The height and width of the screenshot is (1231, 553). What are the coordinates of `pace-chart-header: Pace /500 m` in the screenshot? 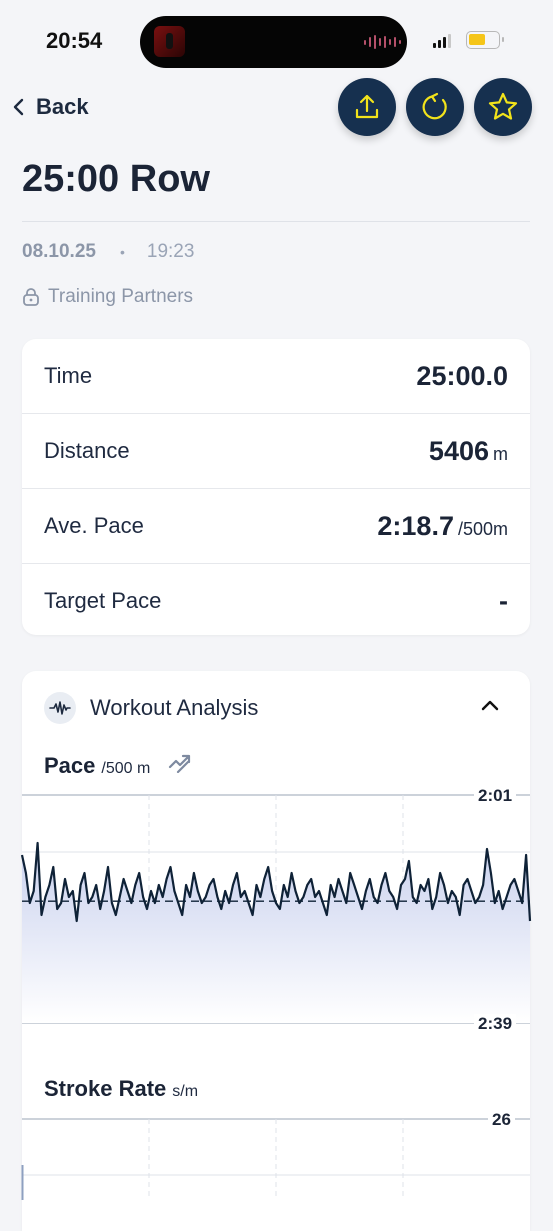 It's located at (118, 766).